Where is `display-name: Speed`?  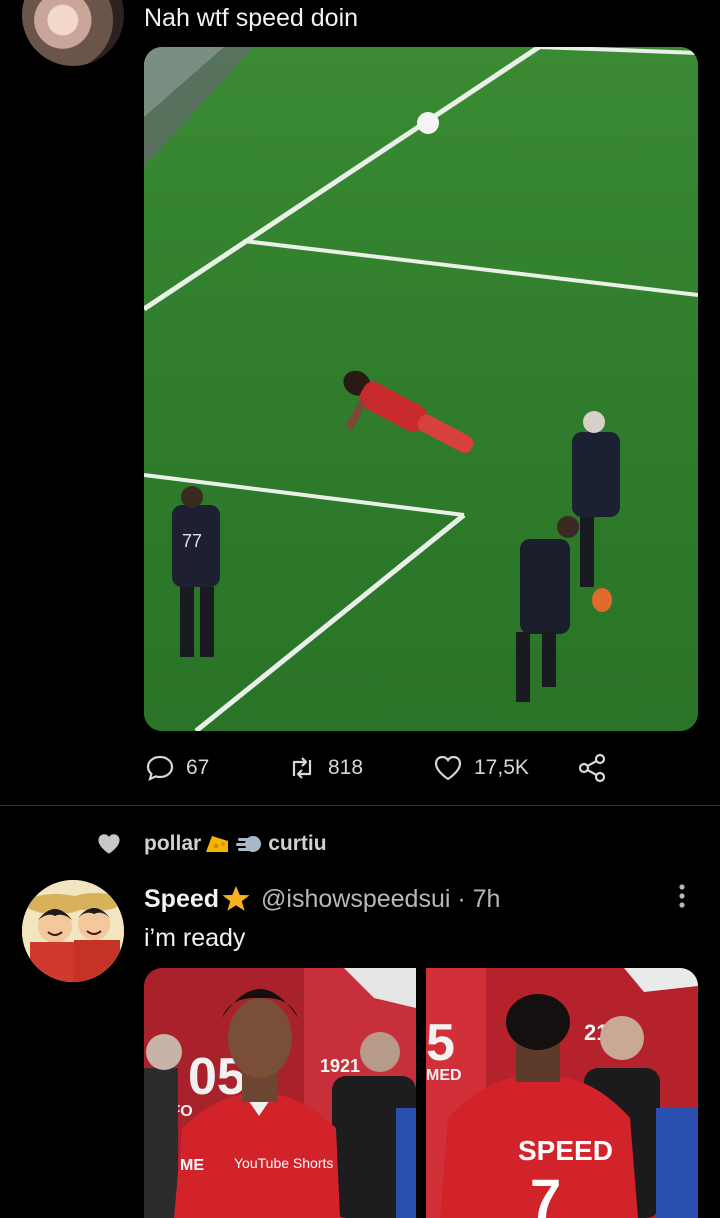
display-name: Speed is located at coordinates (181, 899).